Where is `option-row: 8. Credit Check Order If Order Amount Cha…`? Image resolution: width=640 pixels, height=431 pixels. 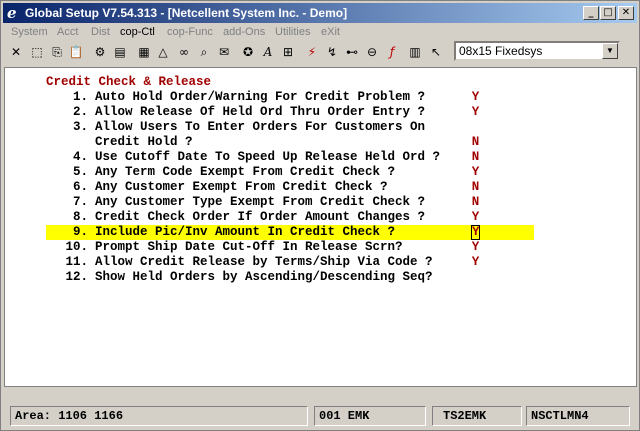
option-row: 8. Credit Check Order If Order Amount Cha… is located at coordinates (290, 217).